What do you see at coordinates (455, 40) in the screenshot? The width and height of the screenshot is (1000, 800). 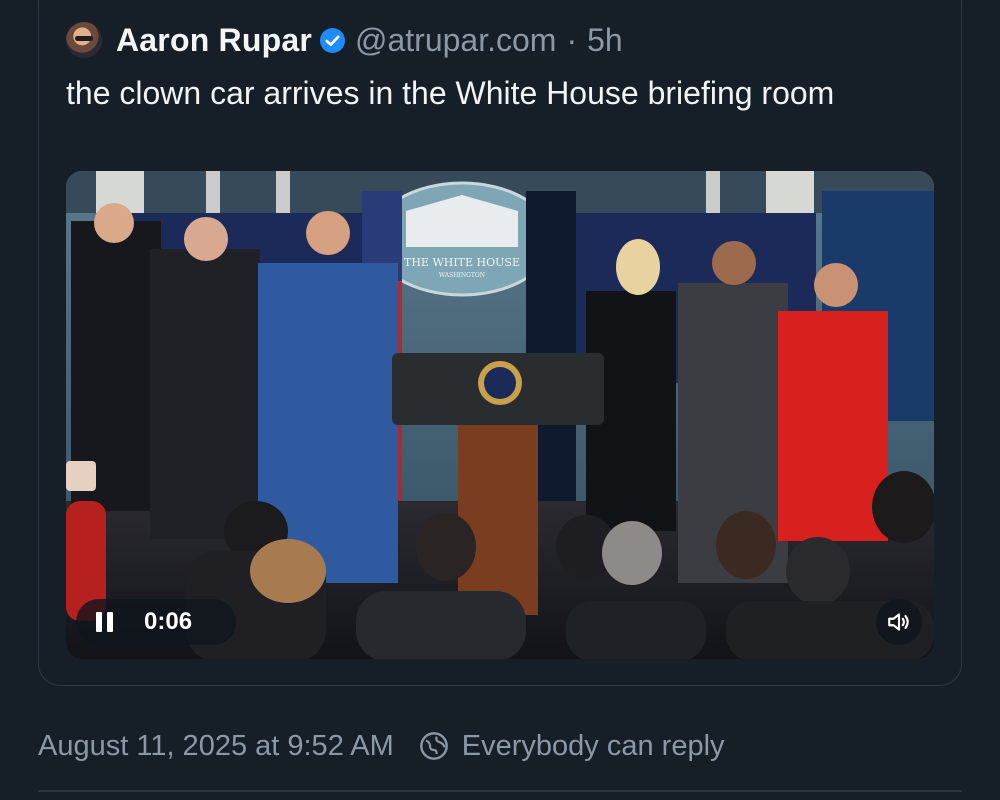 I see `author-handle: @atrupar.com` at bounding box center [455, 40].